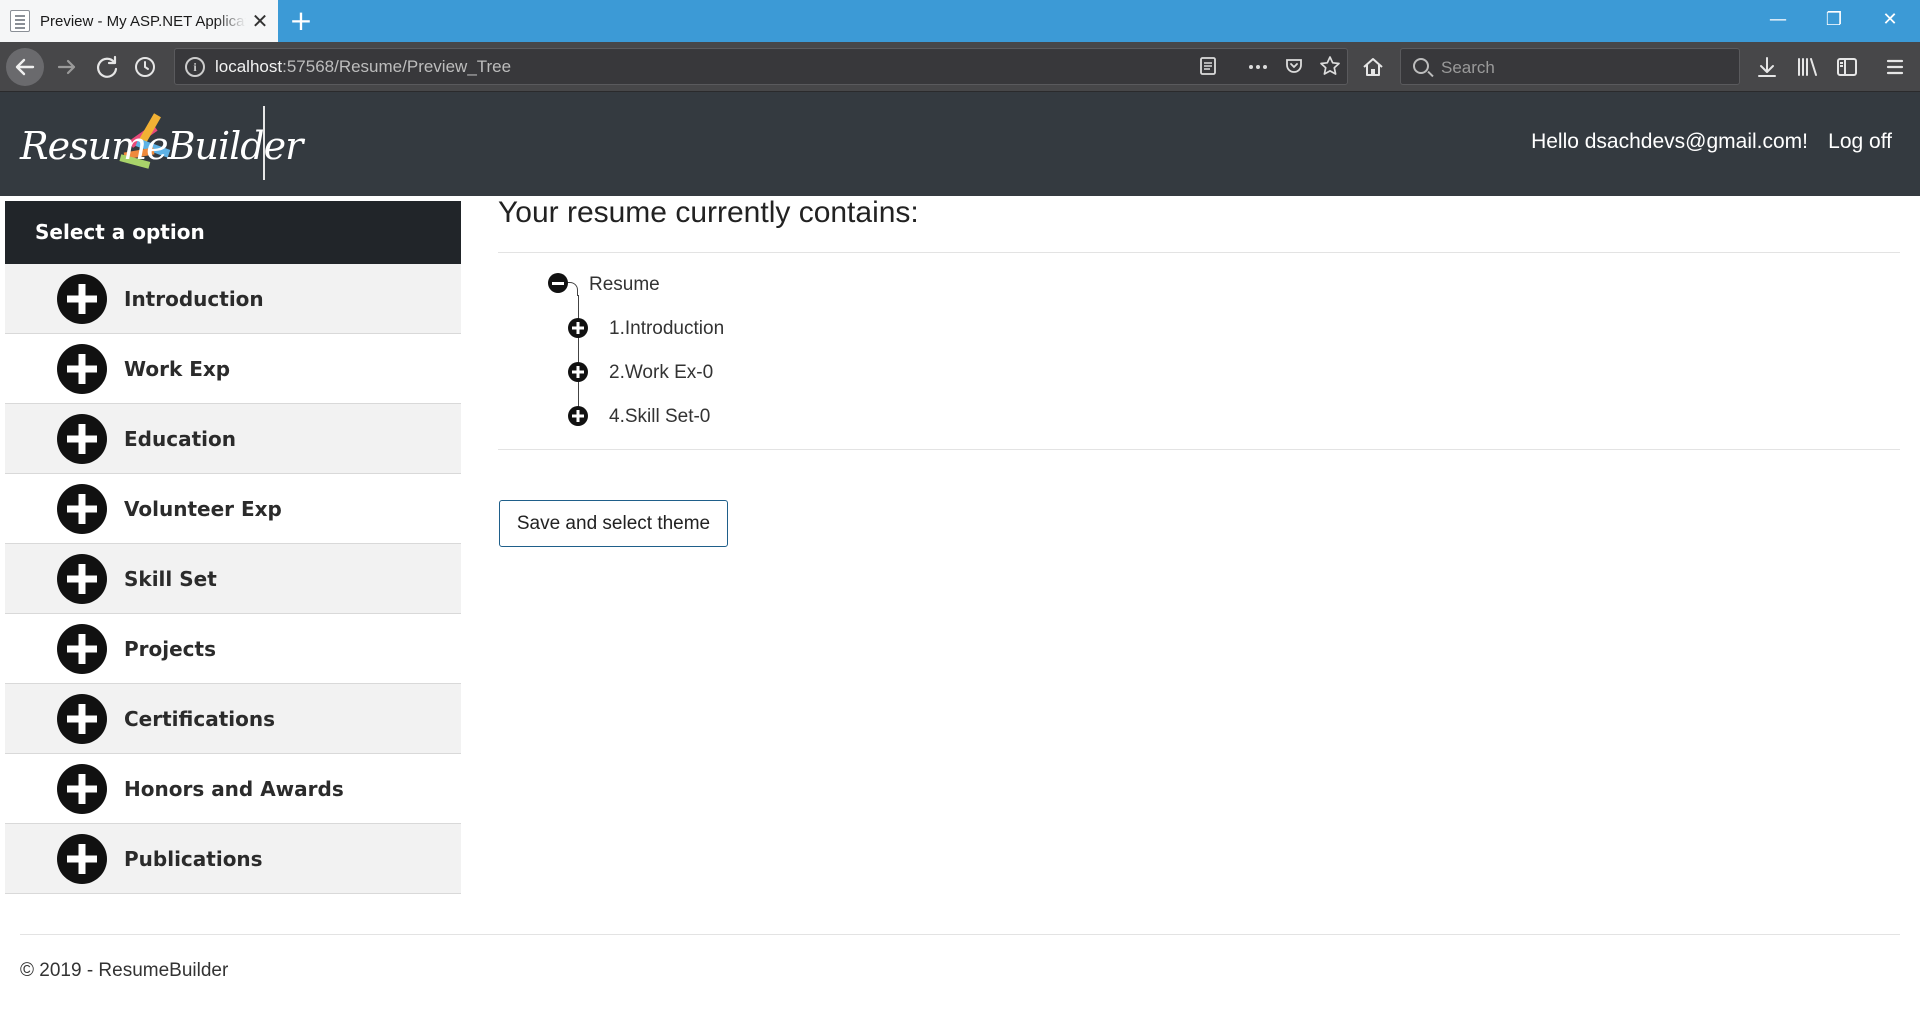  I want to click on sidebar-item-skill-set: Skill Set, so click(233, 579).